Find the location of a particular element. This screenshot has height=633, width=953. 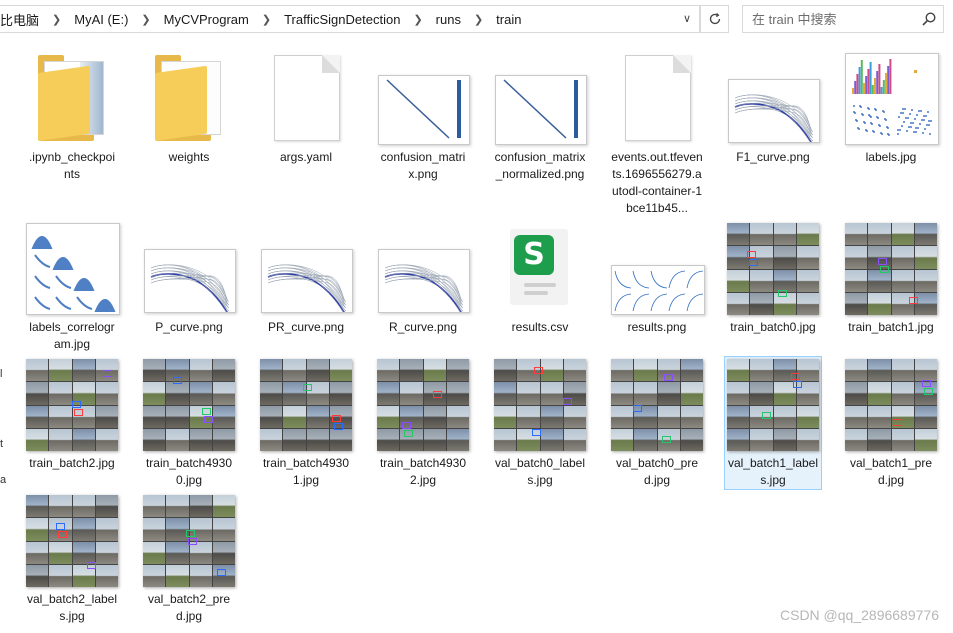

file-item: PR_curve.png is located at coordinates (306, 278).